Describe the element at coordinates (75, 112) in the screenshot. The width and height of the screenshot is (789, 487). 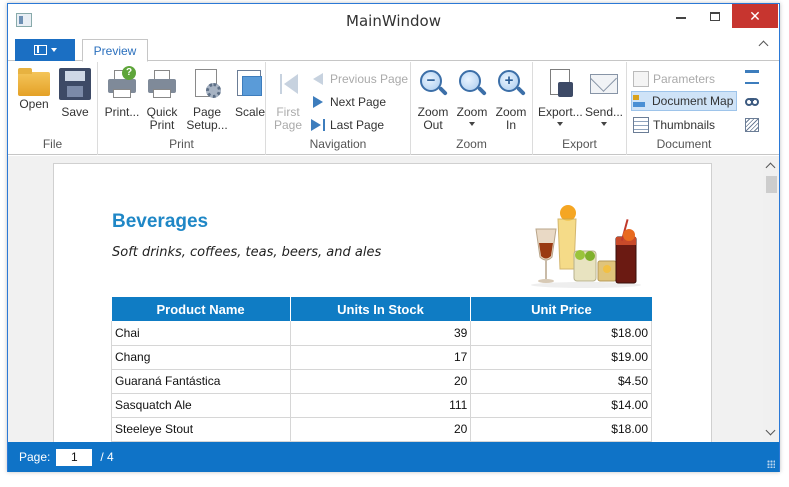
I see `save-label: Save` at that location.